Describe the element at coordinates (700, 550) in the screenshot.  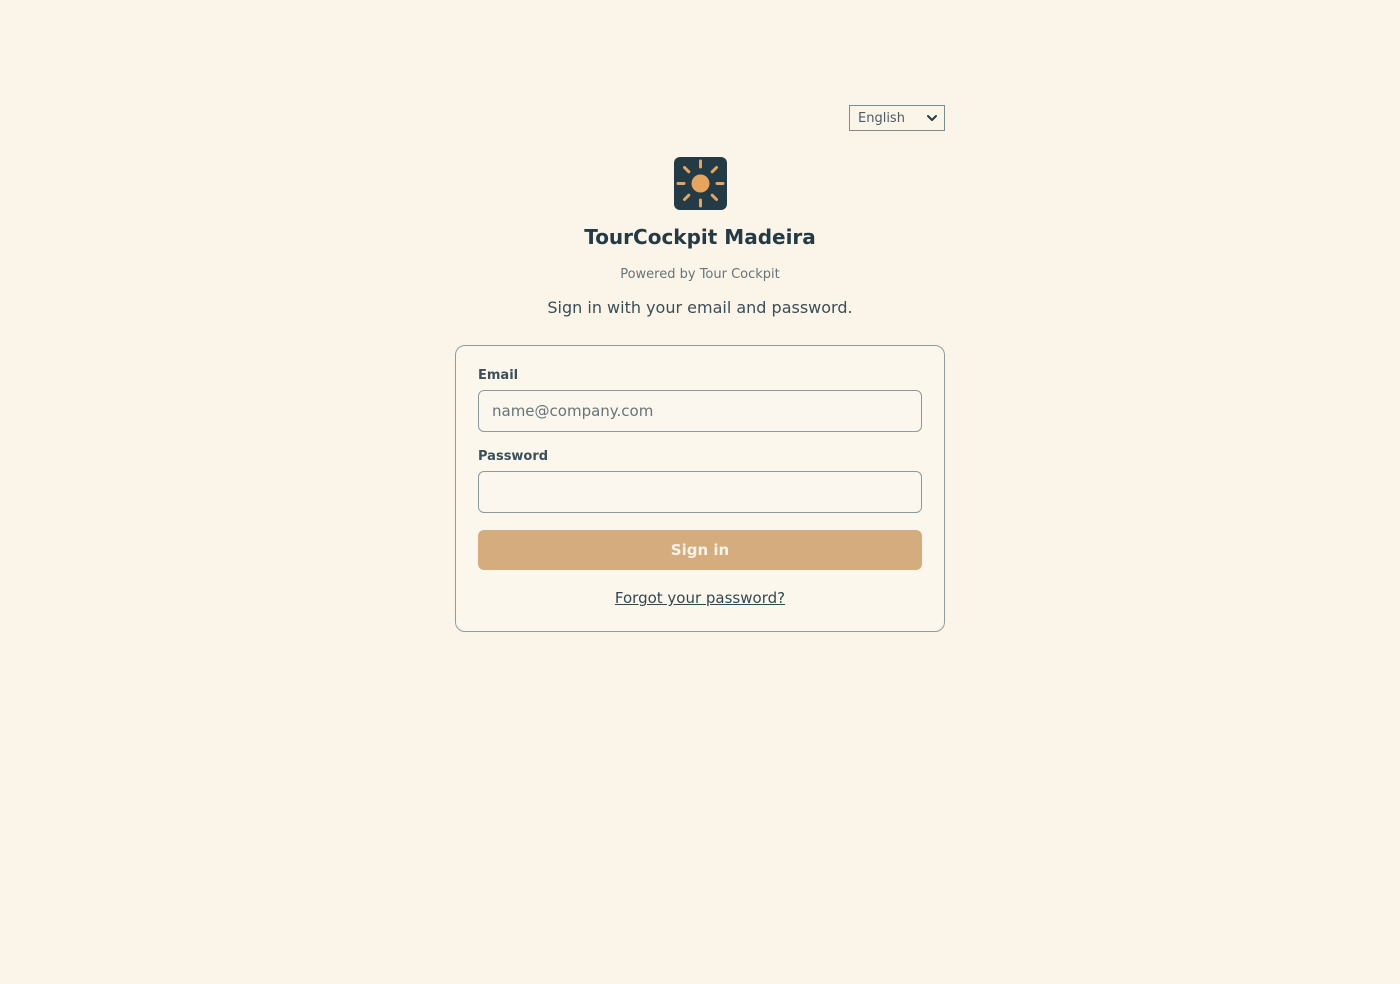
I see `sign-in-button: Sign in` at that location.